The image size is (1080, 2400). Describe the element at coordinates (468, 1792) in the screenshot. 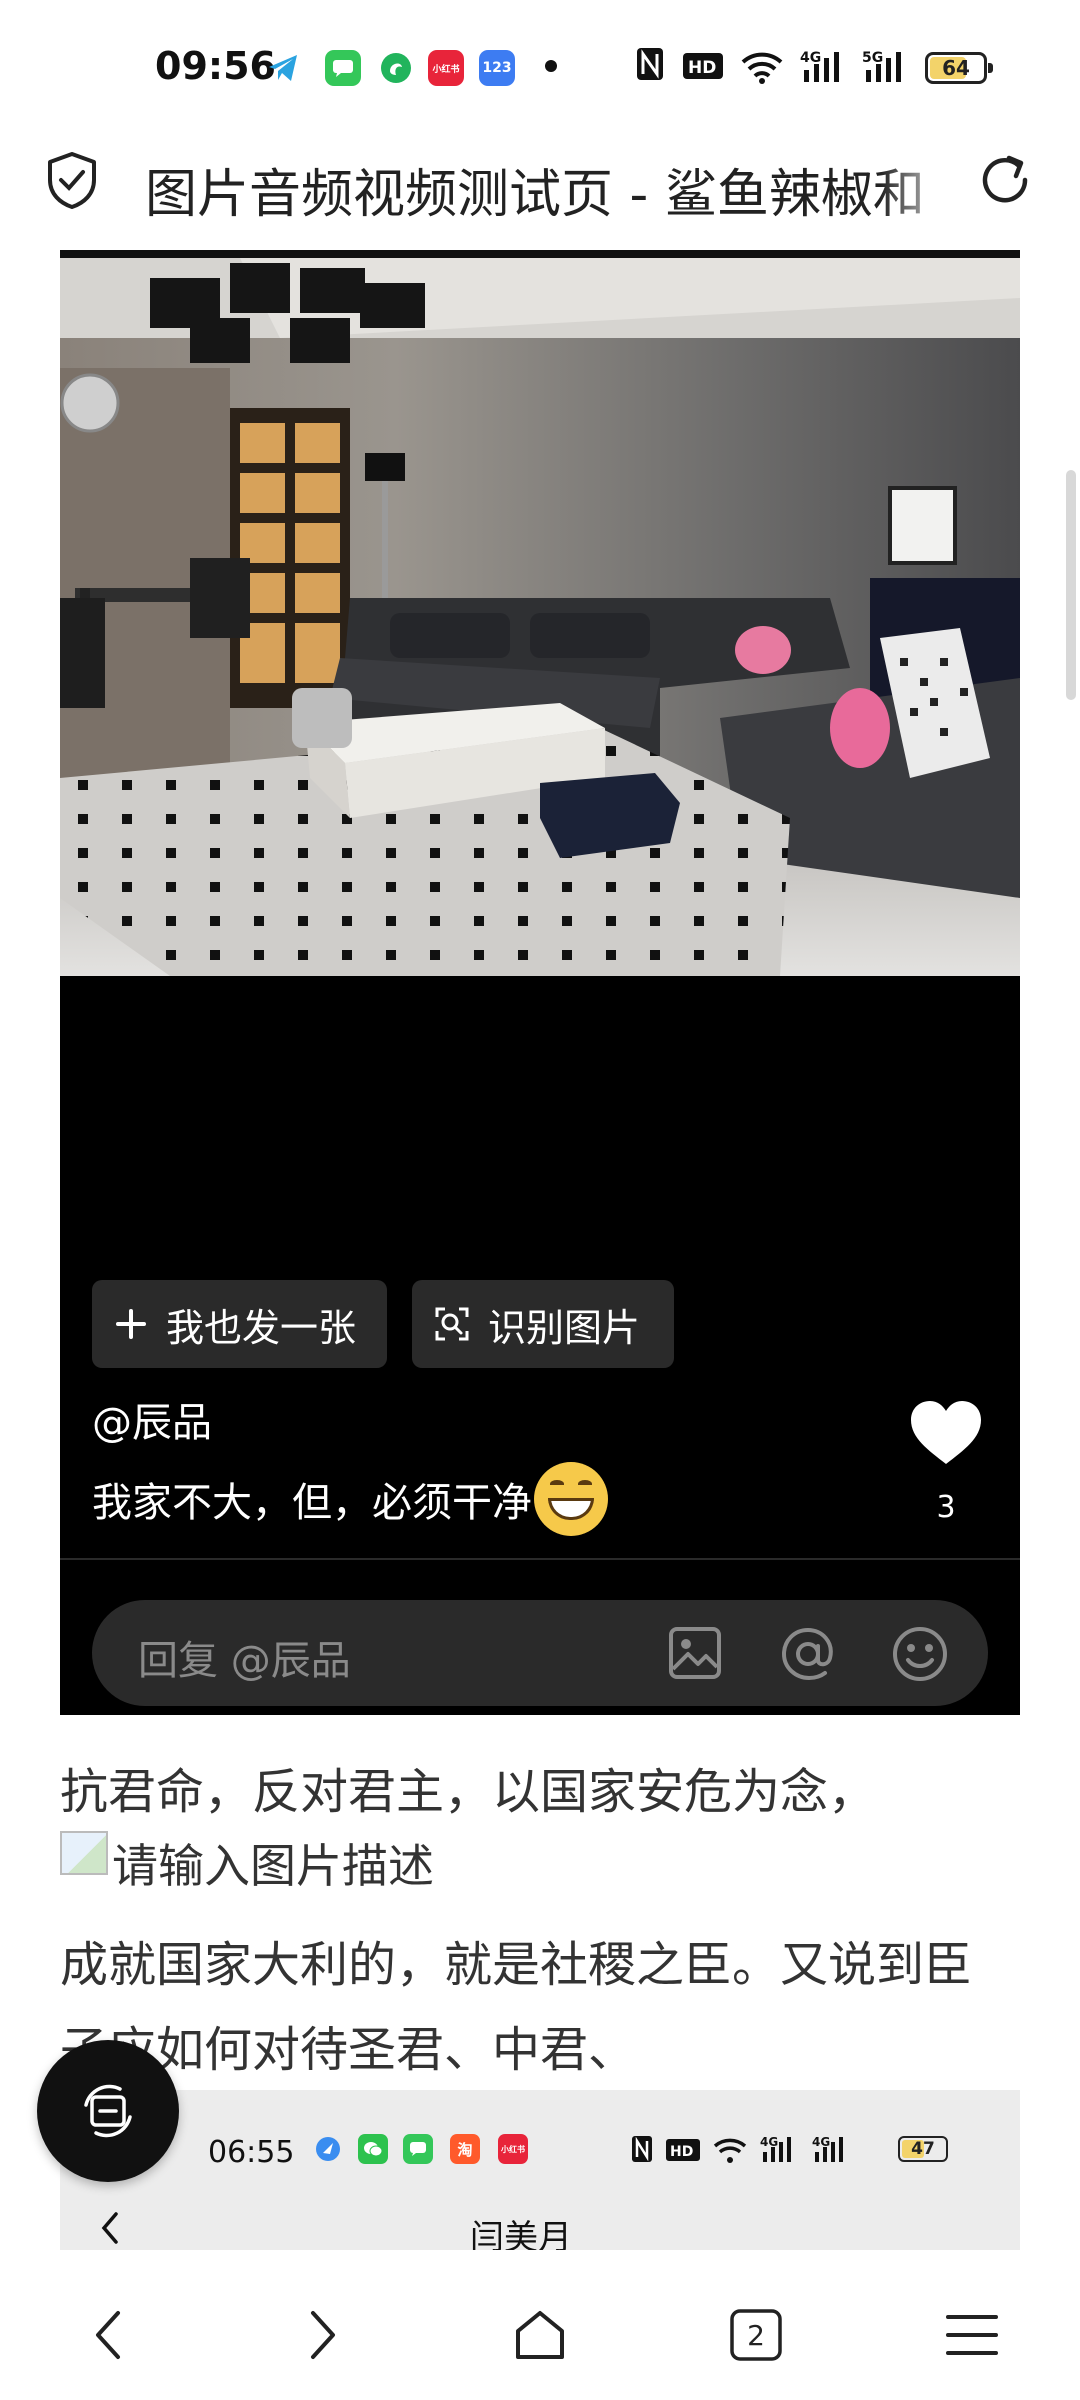

I see `article-text-line: 抗君命，反对君主，以国家安危为念，` at that location.